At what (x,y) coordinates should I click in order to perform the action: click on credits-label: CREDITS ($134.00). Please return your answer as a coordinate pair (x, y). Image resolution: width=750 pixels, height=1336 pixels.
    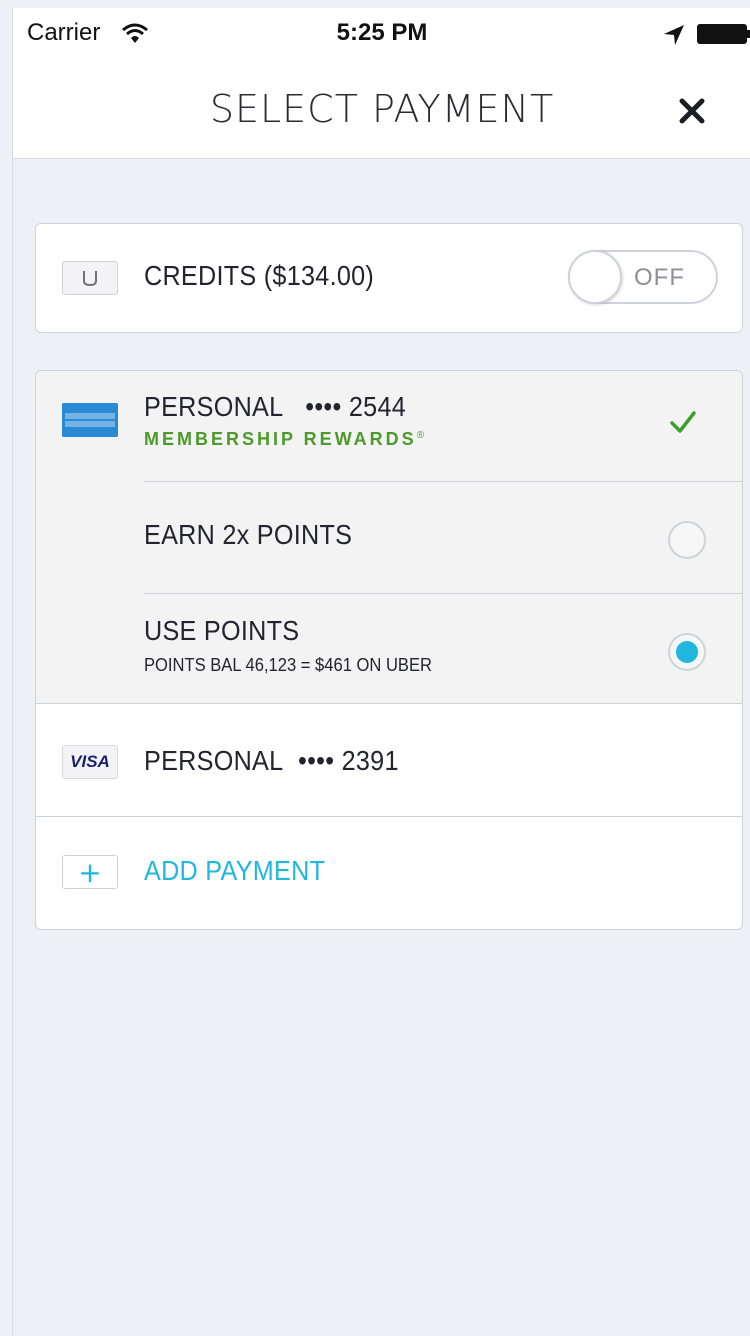
    Looking at the image, I should click on (259, 275).